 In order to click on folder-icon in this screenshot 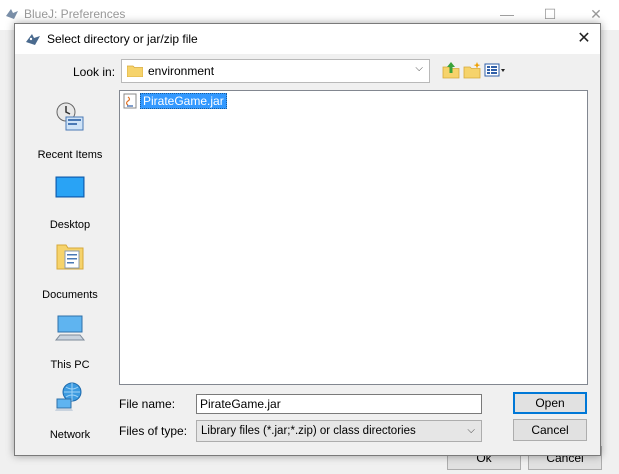, I will do `click(135, 71)`.